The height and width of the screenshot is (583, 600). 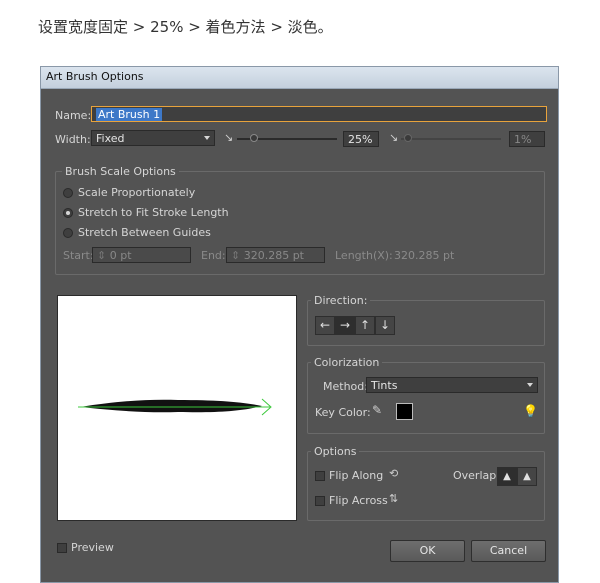 I want to click on title-bar: Art Brush Options, so click(x=299, y=78).